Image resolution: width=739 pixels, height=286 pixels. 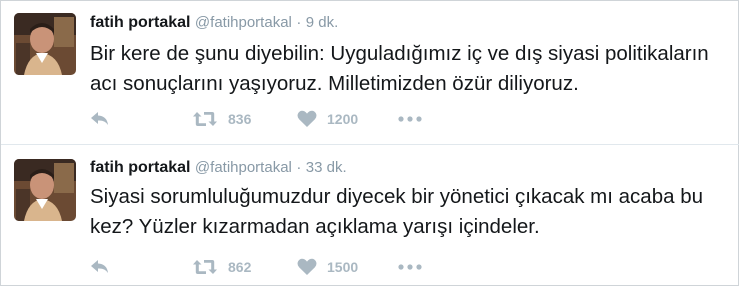 I want to click on tweet-header: fatih portakal @fatihportakal · 9 dk., so click(x=214, y=23).